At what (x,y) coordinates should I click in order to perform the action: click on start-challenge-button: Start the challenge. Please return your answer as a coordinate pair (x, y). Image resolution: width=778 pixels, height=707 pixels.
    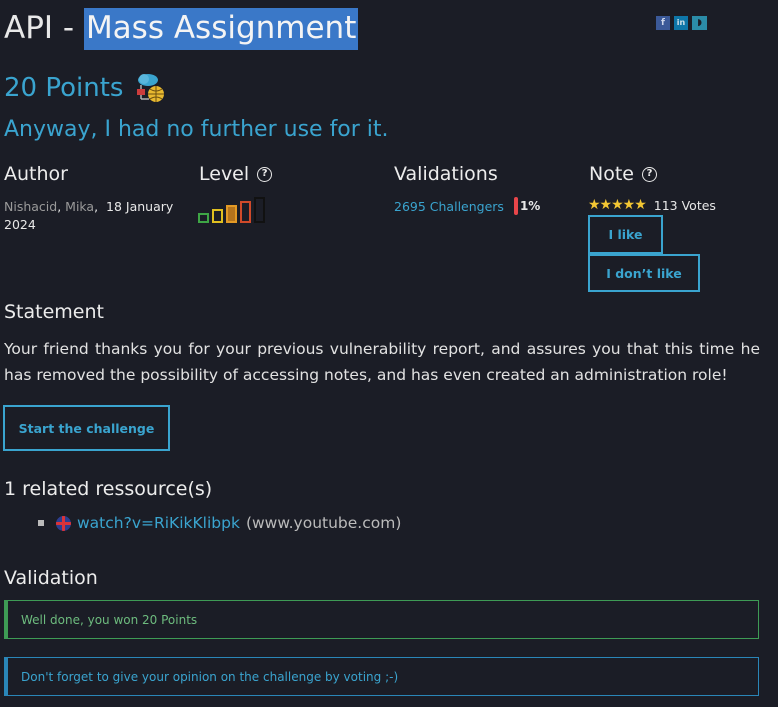
    Looking at the image, I should click on (86, 428).